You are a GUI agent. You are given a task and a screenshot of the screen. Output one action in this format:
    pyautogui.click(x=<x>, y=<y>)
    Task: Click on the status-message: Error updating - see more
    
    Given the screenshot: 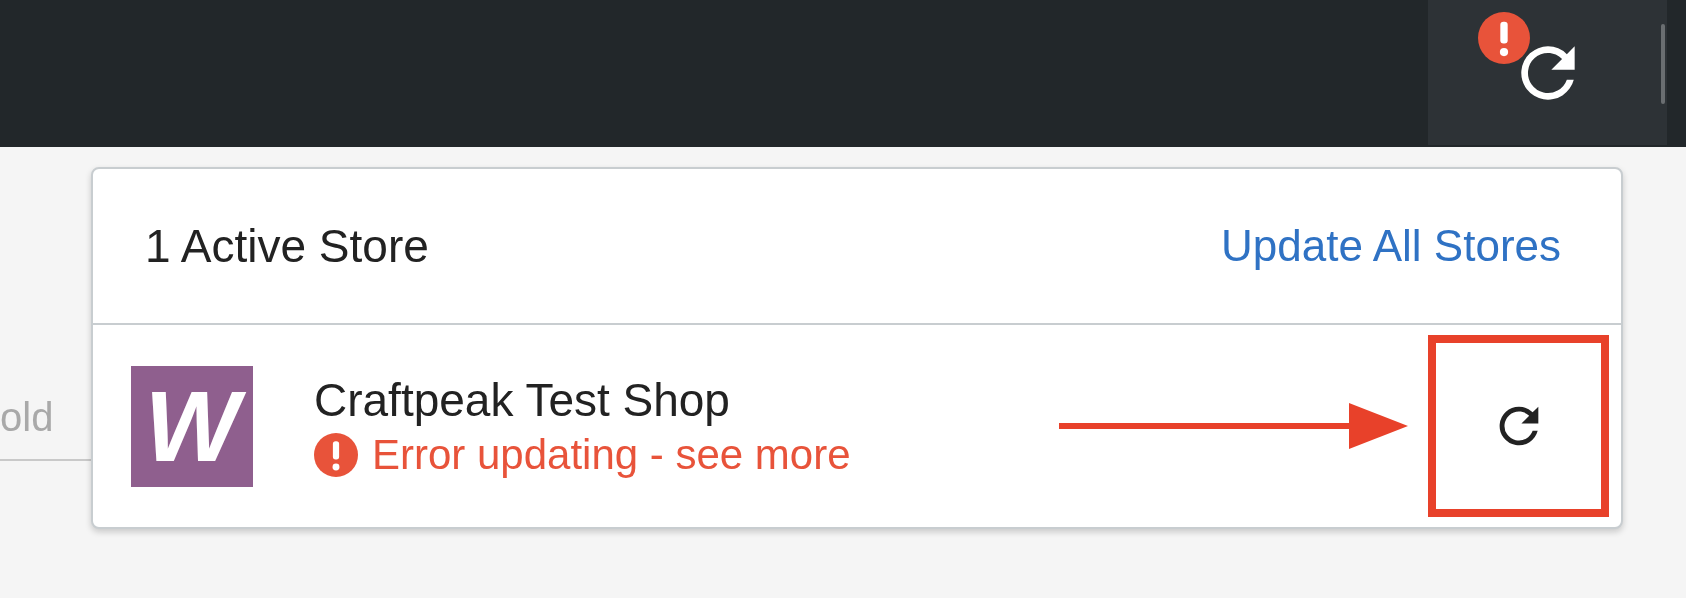 What is the action you would take?
    pyautogui.click(x=582, y=455)
    